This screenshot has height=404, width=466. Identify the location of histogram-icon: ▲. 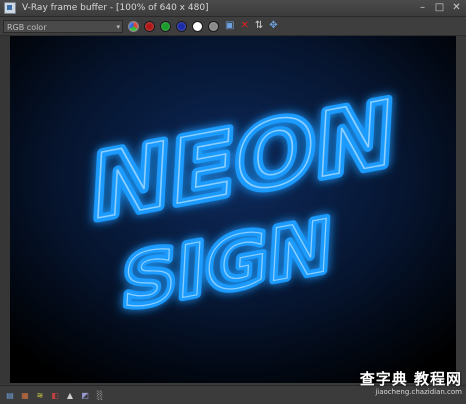
(70, 395).